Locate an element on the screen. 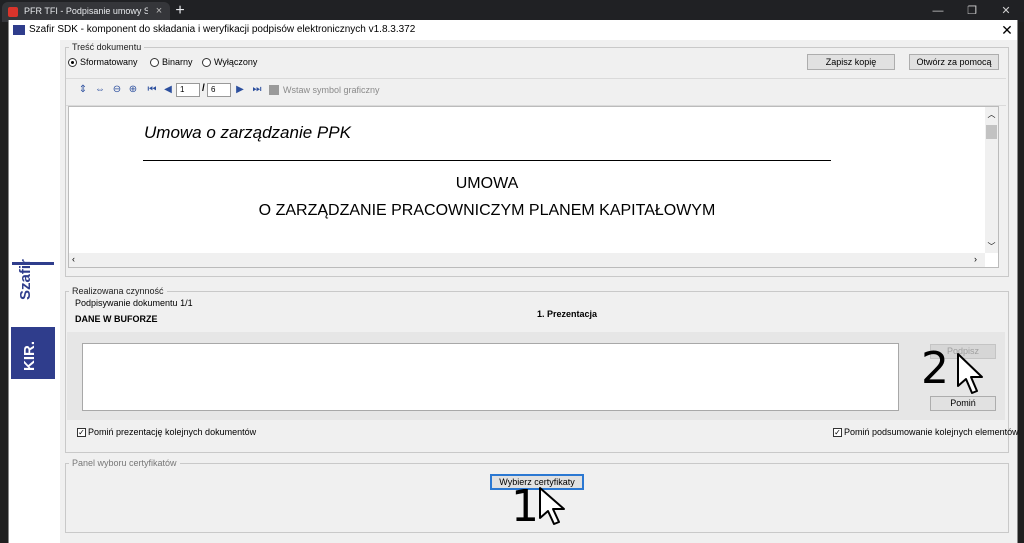 This screenshot has height=543, width=1024. branding-strip: Szafir KIR. is located at coordinates (34, 291).